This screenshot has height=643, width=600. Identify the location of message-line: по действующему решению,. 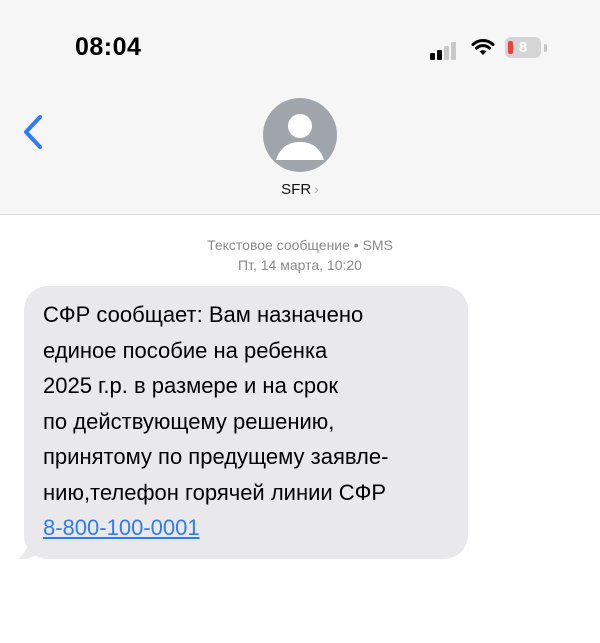
(189, 421).